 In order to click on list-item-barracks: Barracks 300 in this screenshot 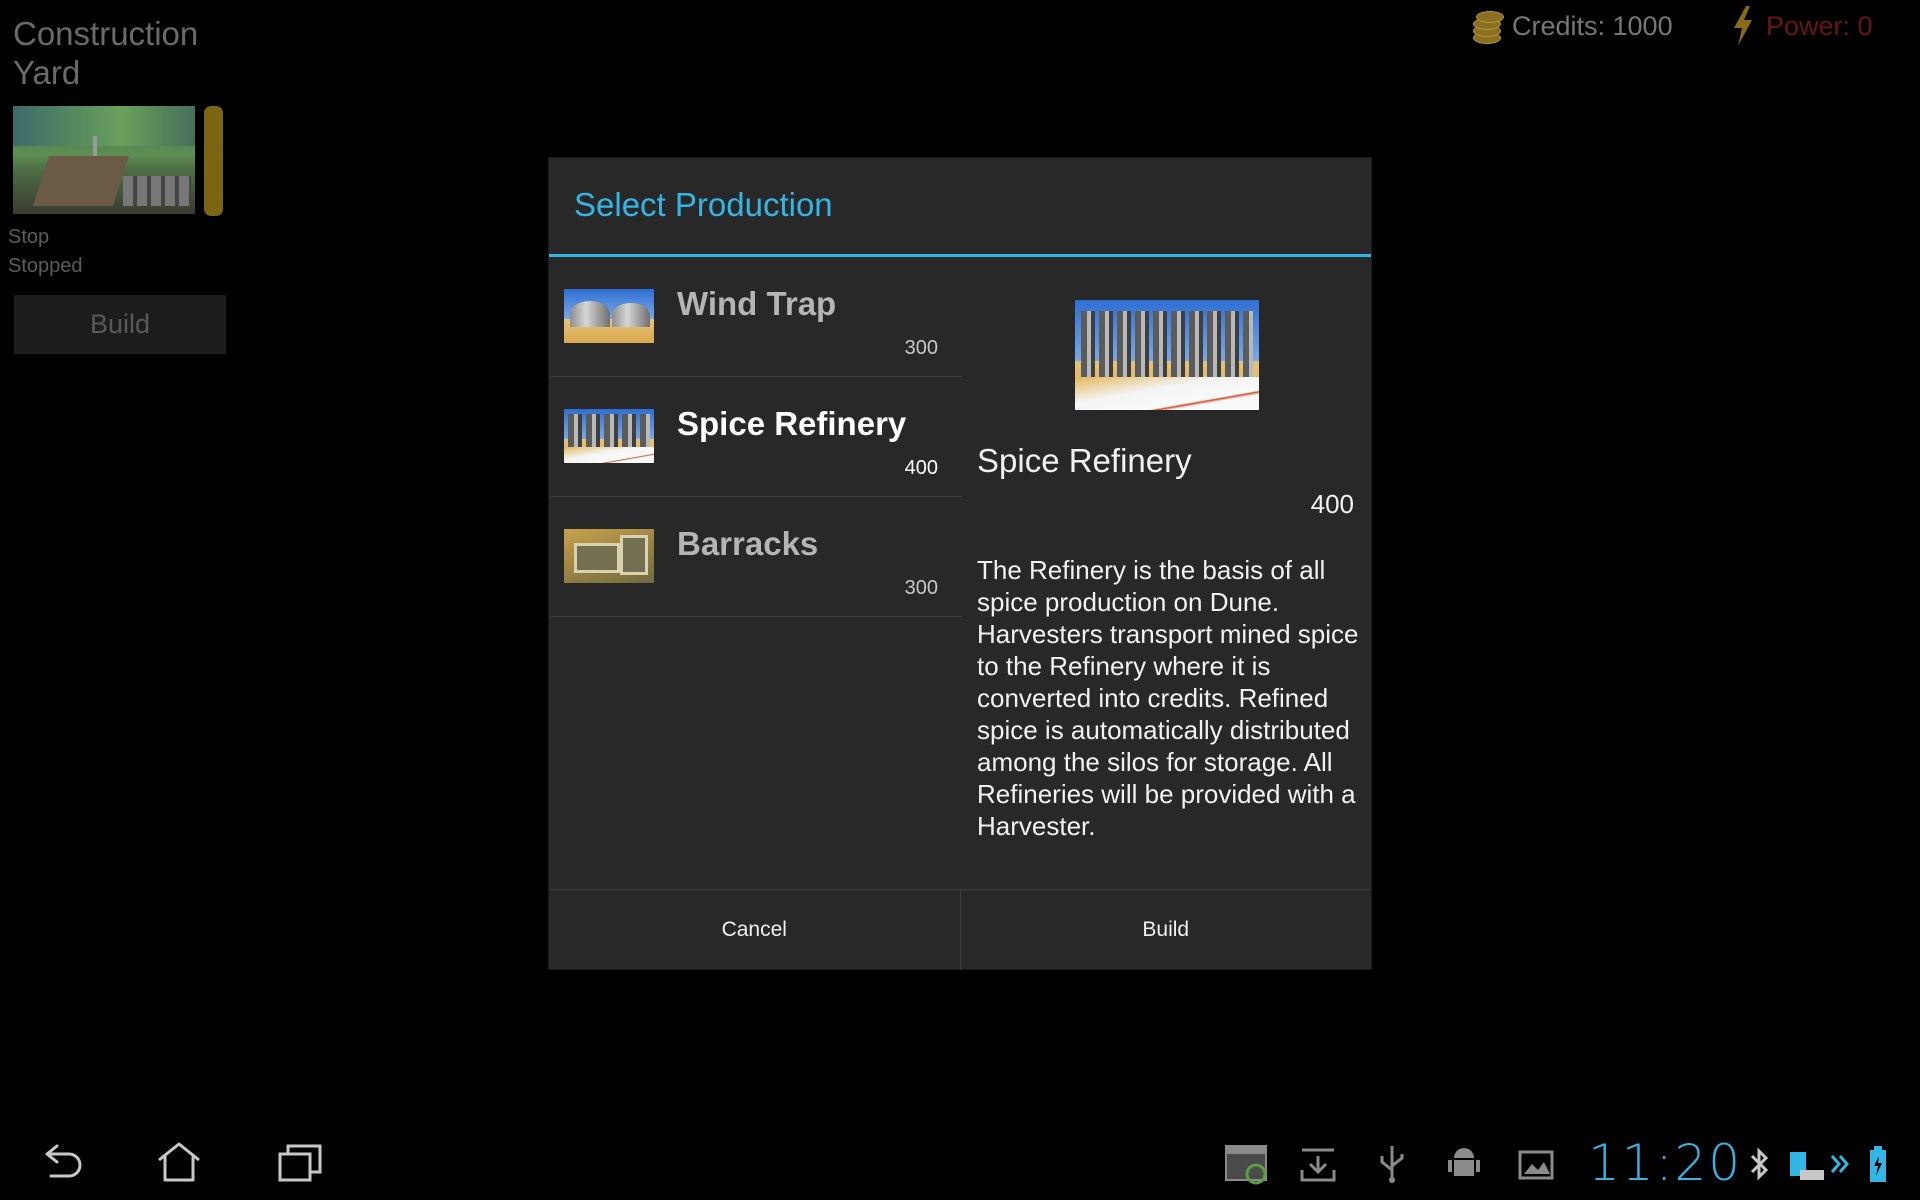, I will do `click(755, 557)`.